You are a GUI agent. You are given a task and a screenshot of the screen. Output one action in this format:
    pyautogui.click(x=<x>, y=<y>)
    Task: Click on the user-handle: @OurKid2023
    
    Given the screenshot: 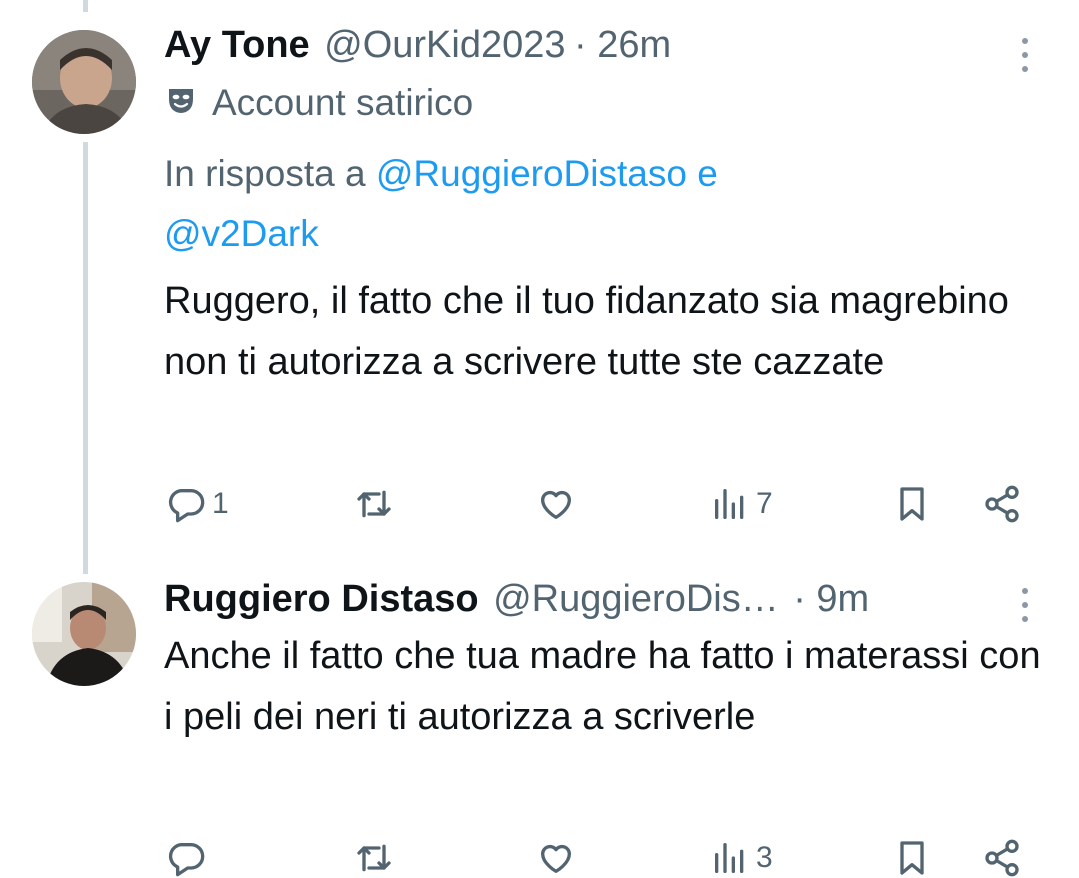 What is the action you would take?
    pyautogui.click(x=444, y=45)
    